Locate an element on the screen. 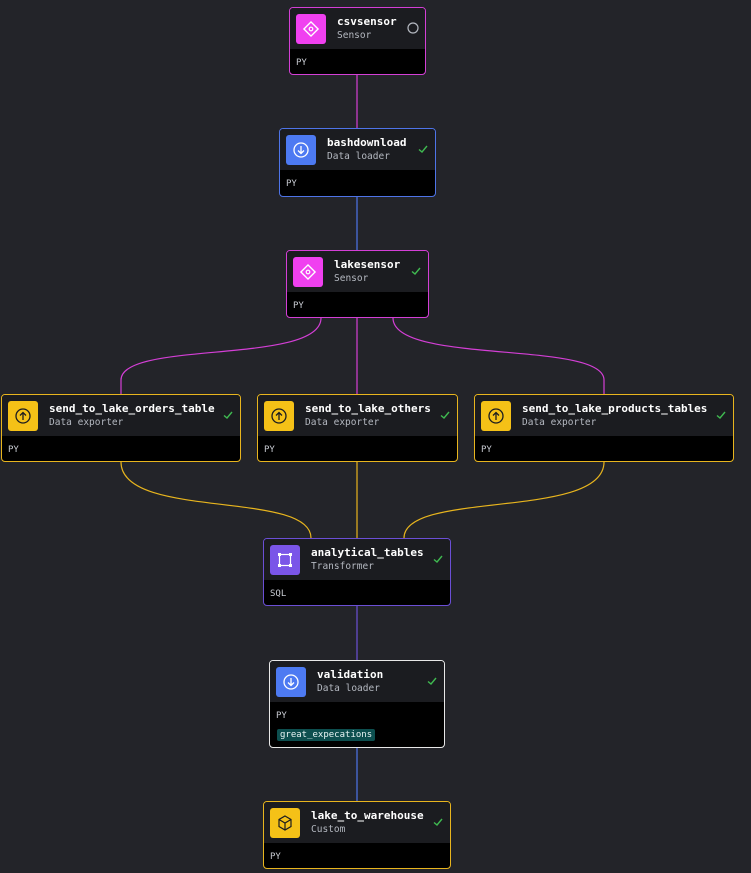  block-send-to-lake-others: send_to_lake_others Data exporter PY is located at coordinates (357, 428).